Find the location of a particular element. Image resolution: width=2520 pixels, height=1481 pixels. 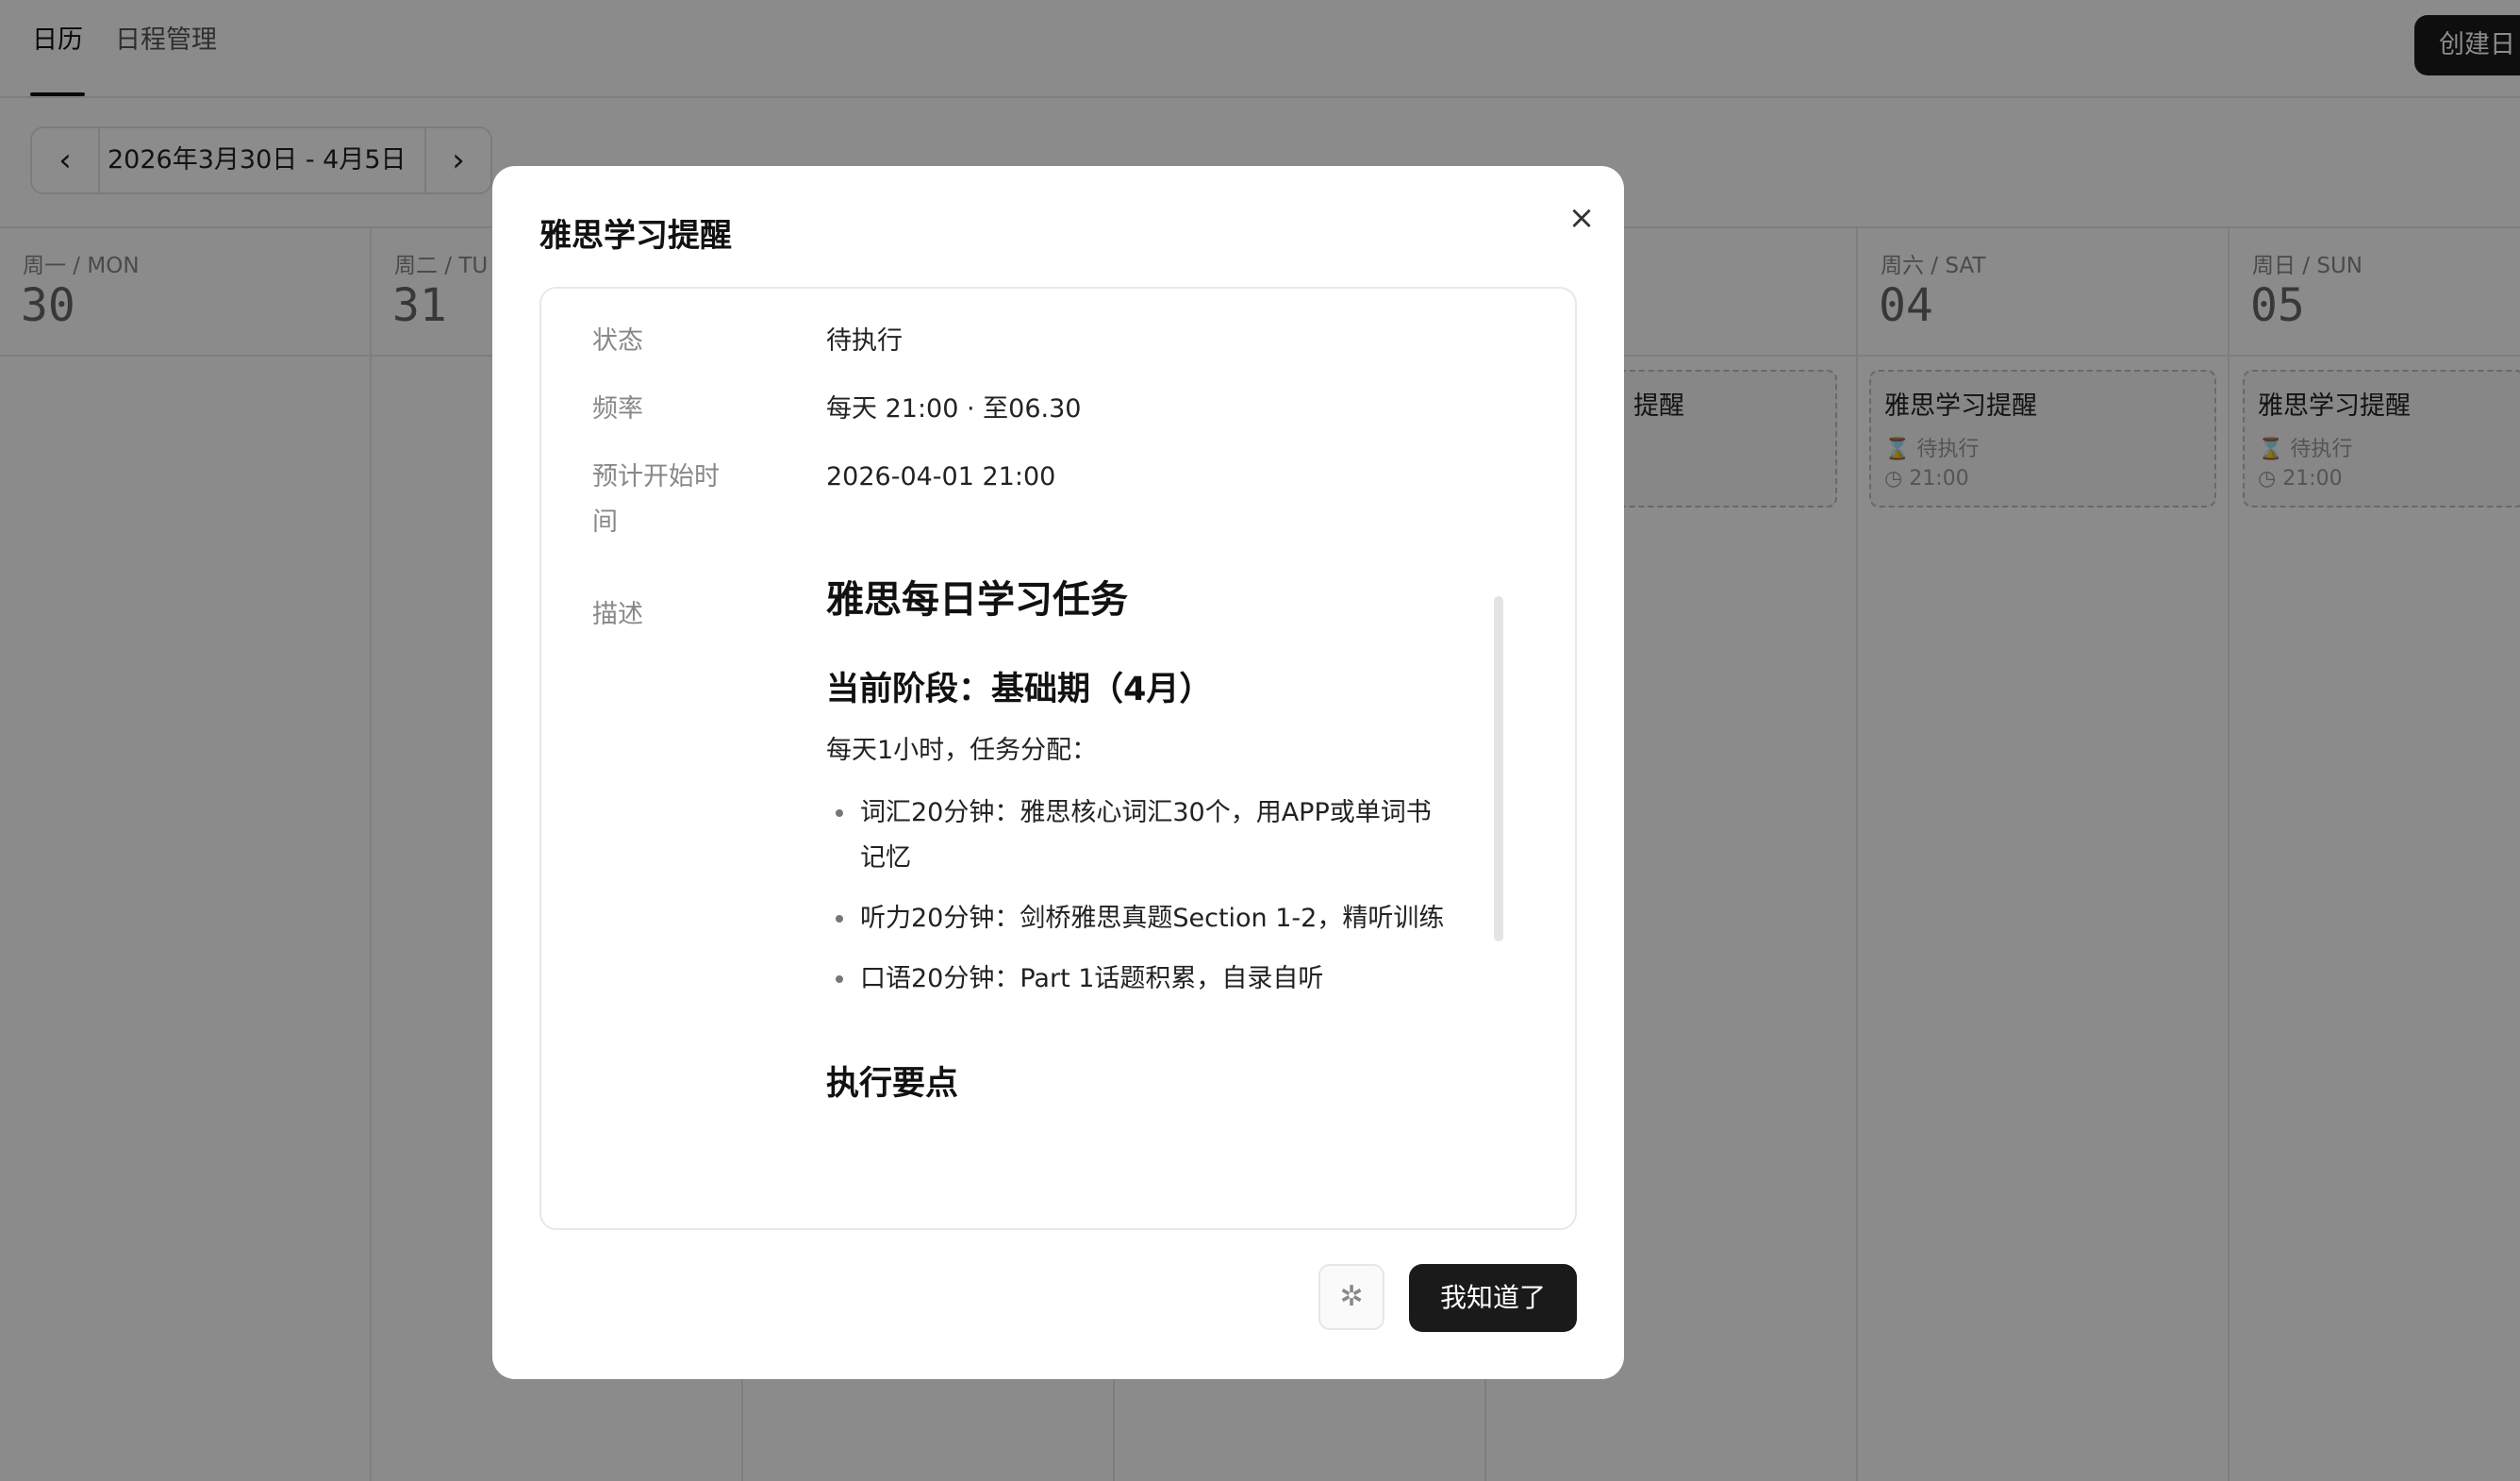

list-item-text: 词汇20分钟：雅思核心词汇30个，用APP或单词书 is located at coordinates (1146, 812).